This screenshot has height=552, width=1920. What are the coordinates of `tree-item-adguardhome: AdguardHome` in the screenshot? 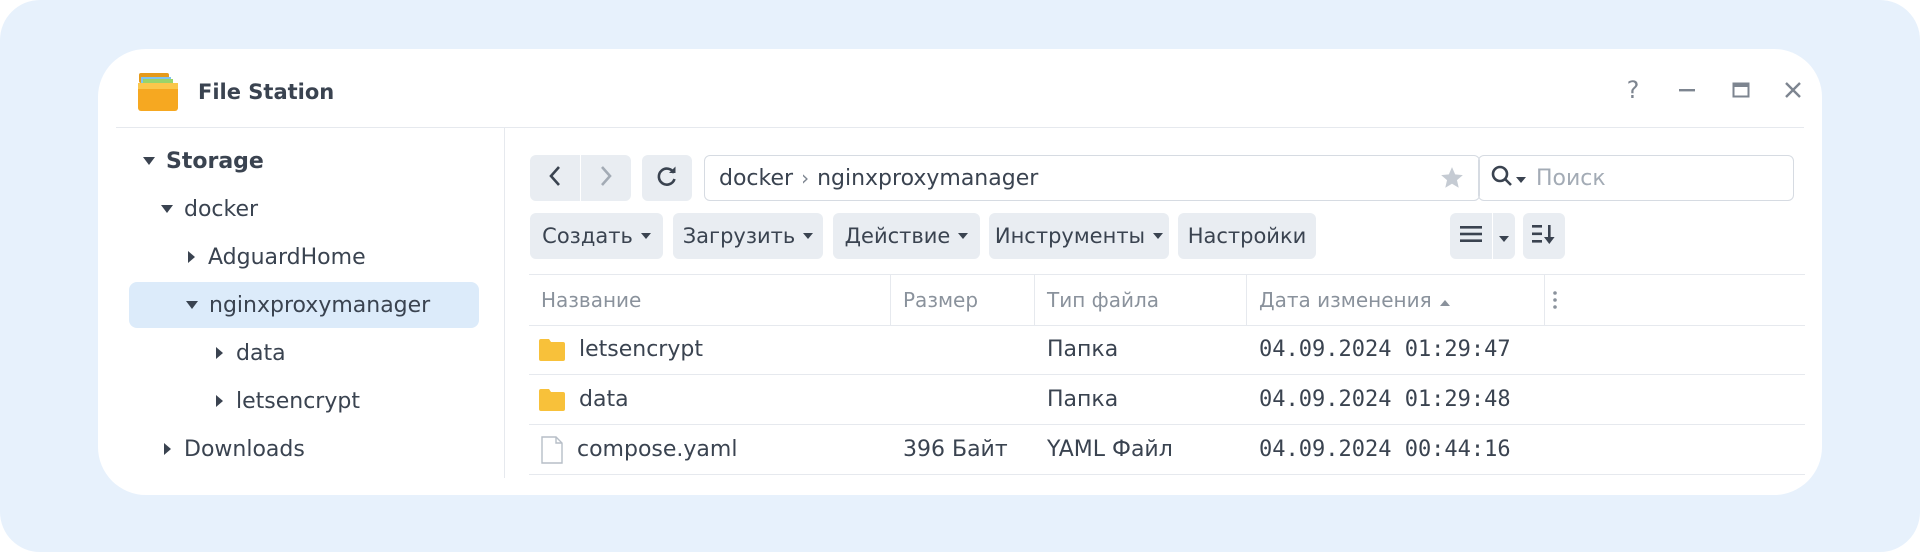 It's located at (275, 257).